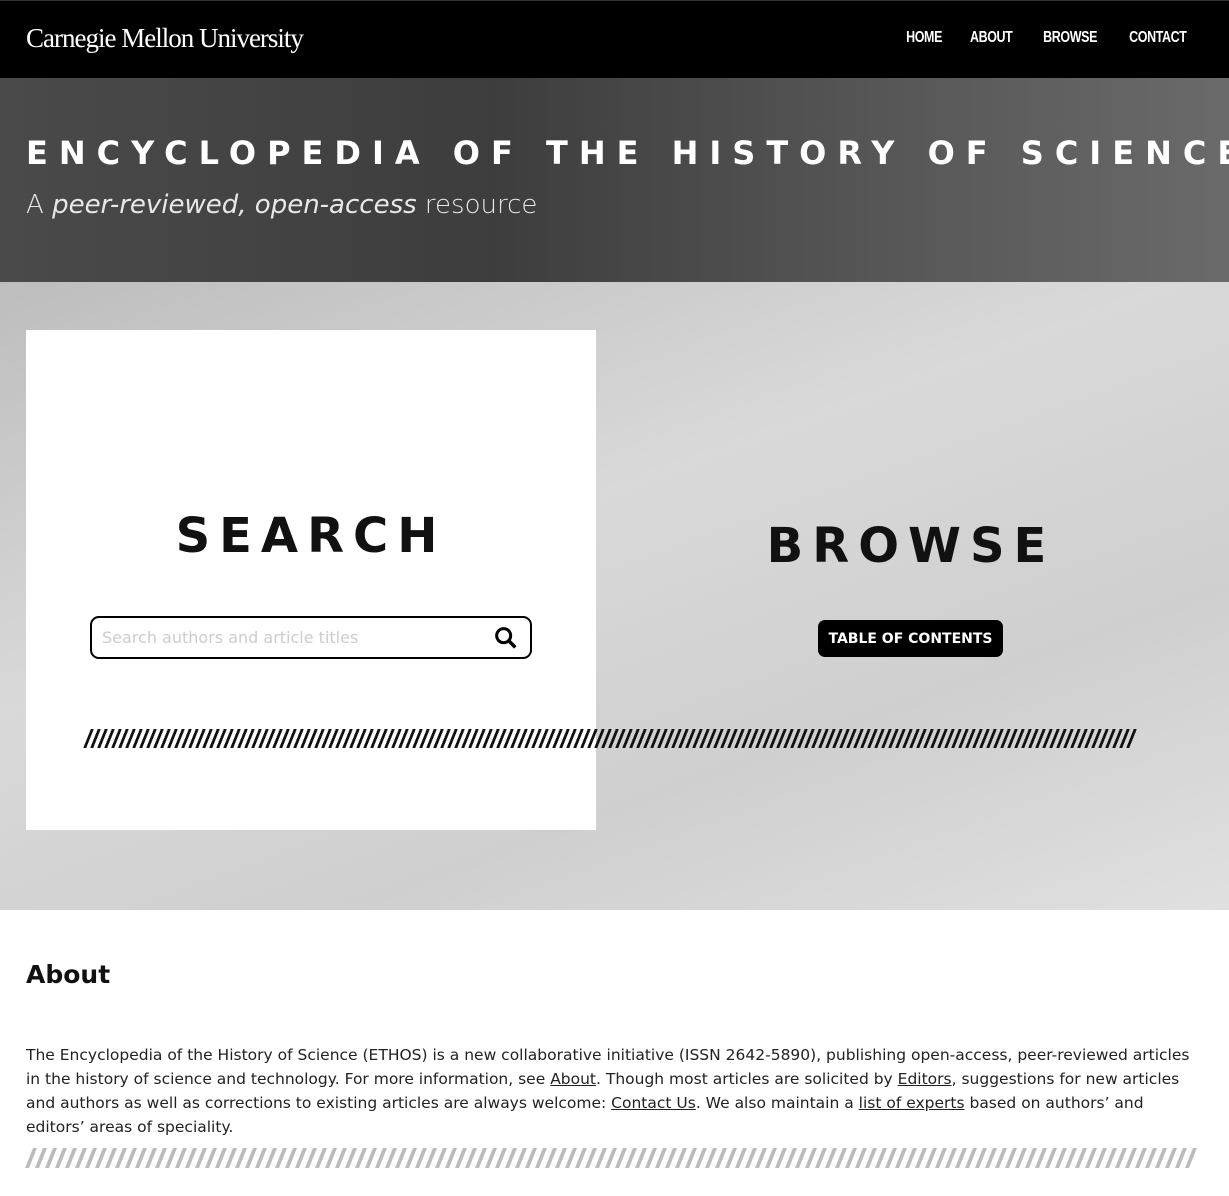  What do you see at coordinates (627, 153) in the screenshot?
I see `site-title: ENCYCLOPEDIA OF THE HISTORY OF SCIENCE` at bounding box center [627, 153].